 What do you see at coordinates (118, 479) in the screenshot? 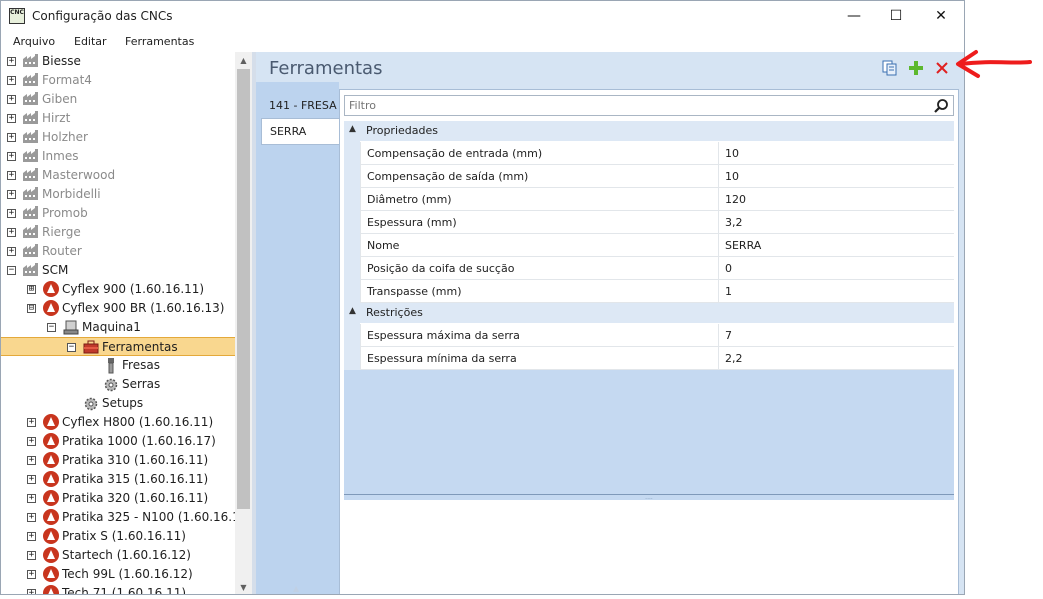
I see `tree-item: + Pratika 315 (1.60.16.11)` at bounding box center [118, 479].